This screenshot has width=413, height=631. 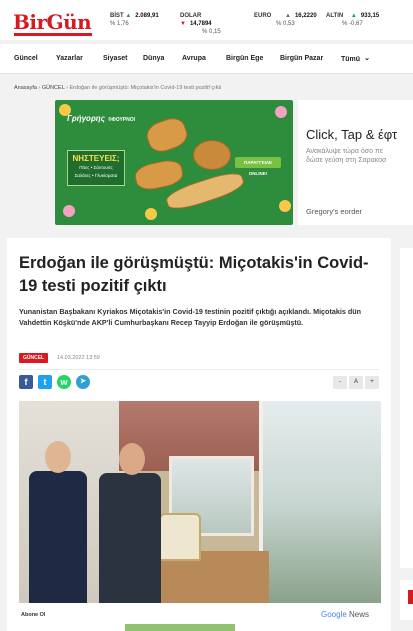 What do you see at coordinates (86, 118) in the screenshot?
I see `ad-brand-name: Γρήγορης` at bounding box center [86, 118].